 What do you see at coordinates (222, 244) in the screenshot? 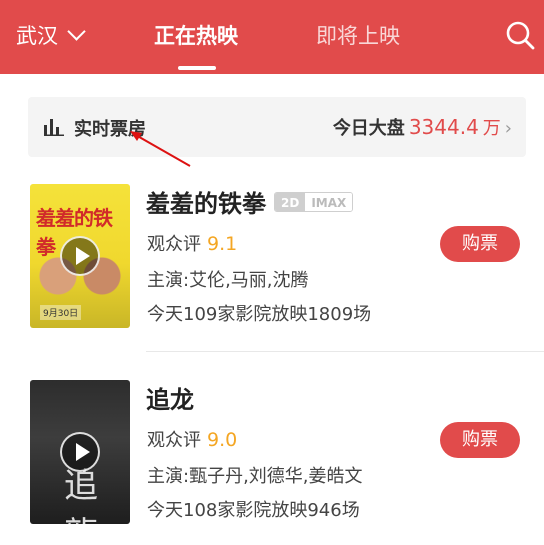
I see `rating-score: 9.1` at bounding box center [222, 244].